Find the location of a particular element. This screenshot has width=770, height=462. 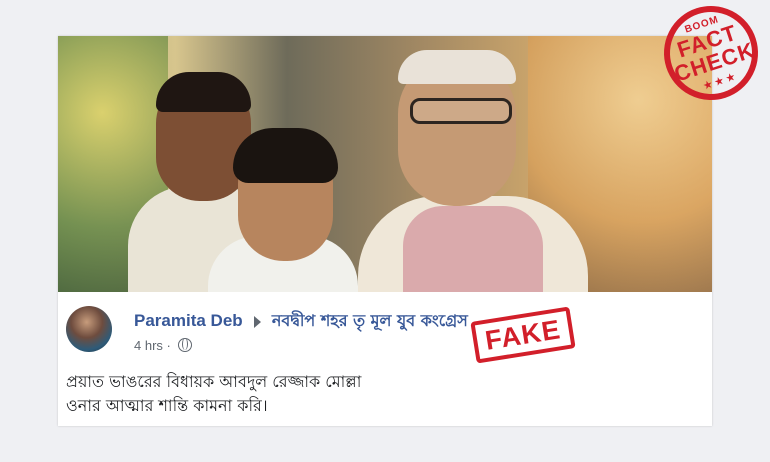

person-right-scarf is located at coordinates (473, 249).